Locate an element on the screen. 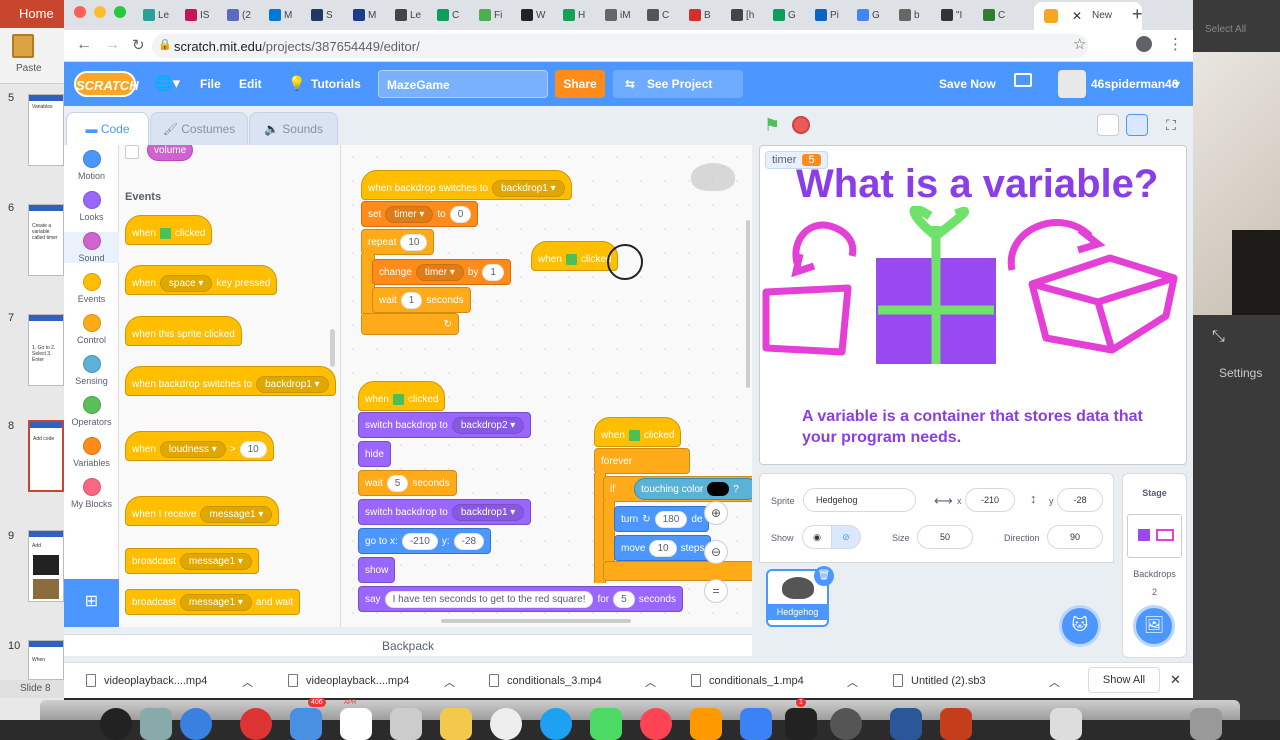  browser-tab: Pi is located at coordinates (825, 15).